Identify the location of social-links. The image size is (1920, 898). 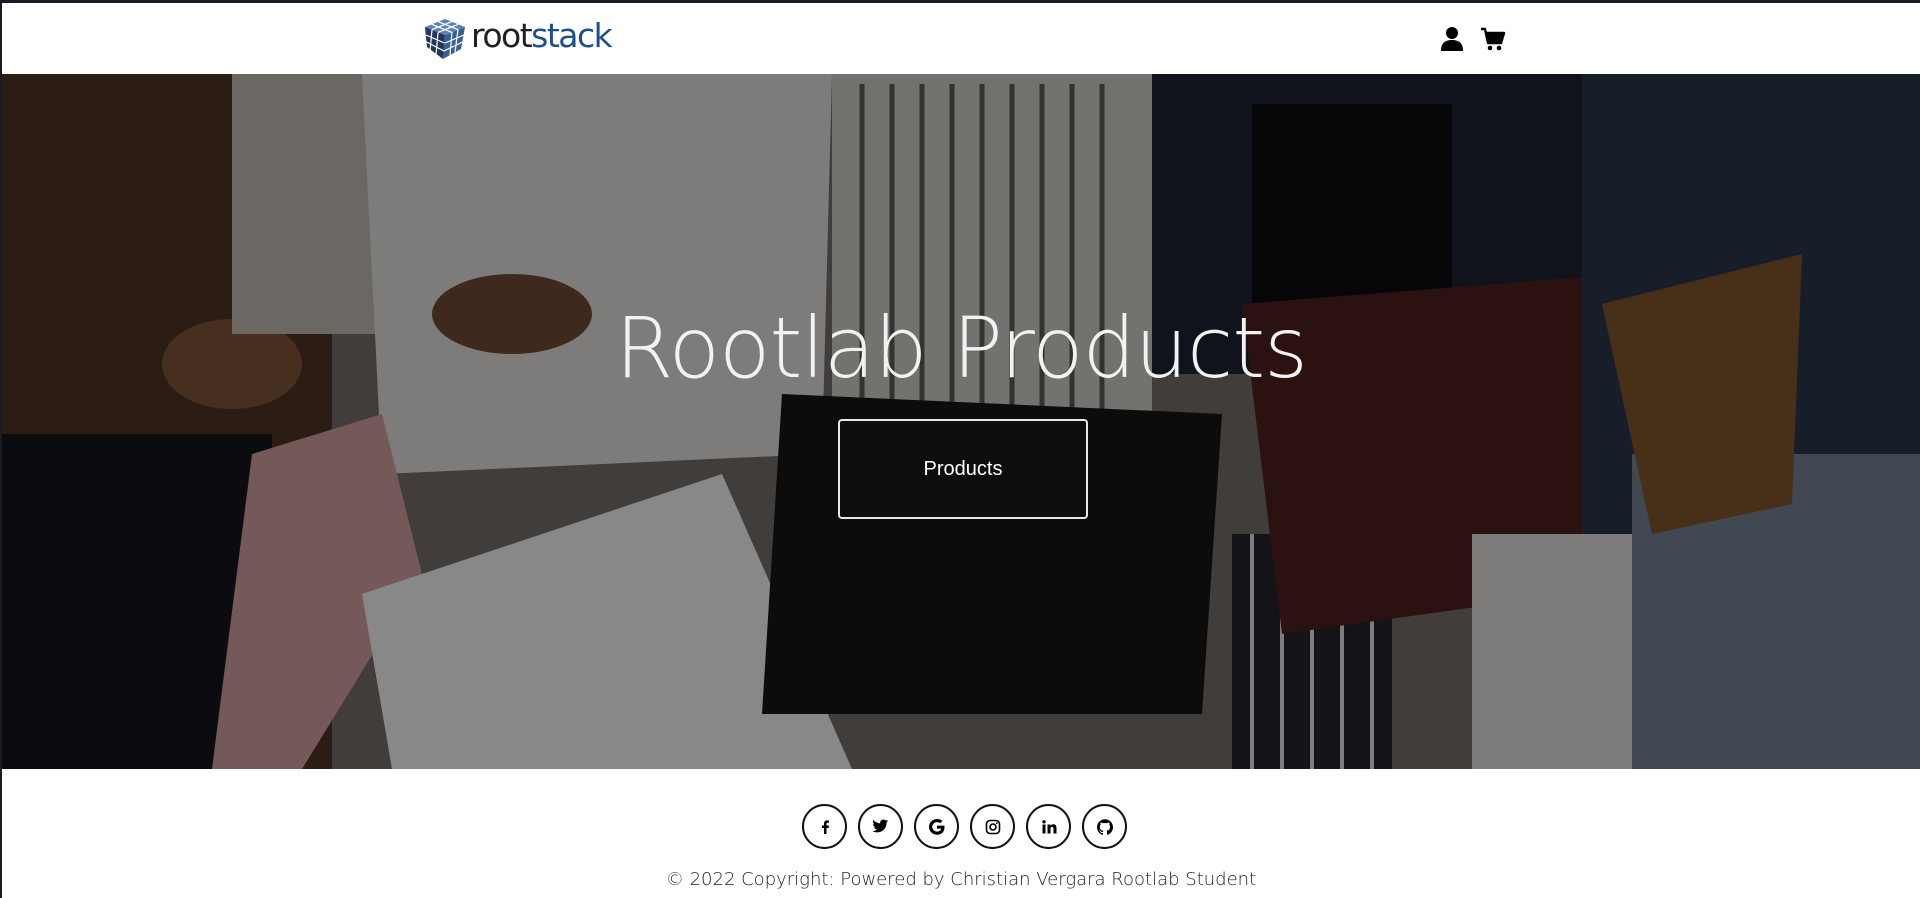
(964, 826).